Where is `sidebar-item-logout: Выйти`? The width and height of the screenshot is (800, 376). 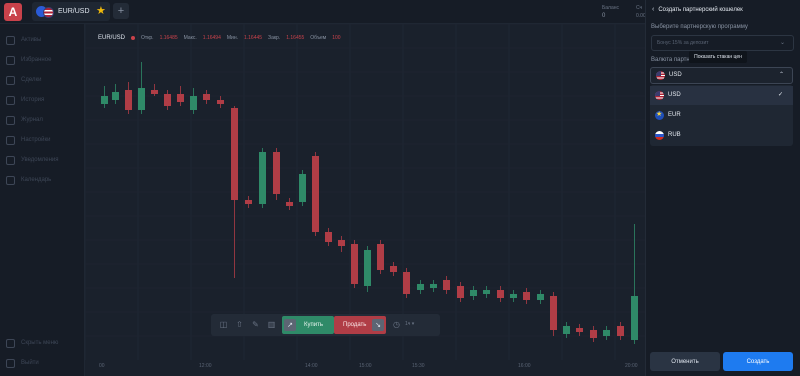
sidebar-item-logout: Выйти is located at coordinates (22, 363).